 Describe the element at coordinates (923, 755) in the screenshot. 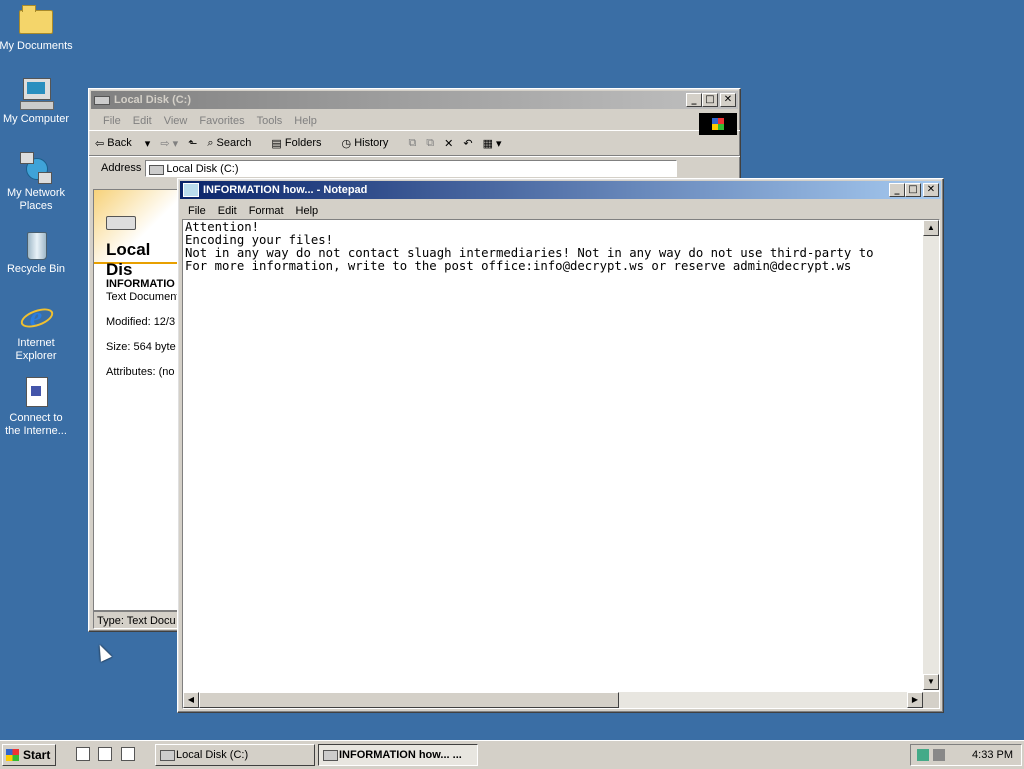

I see `network-tray-icon` at that location.